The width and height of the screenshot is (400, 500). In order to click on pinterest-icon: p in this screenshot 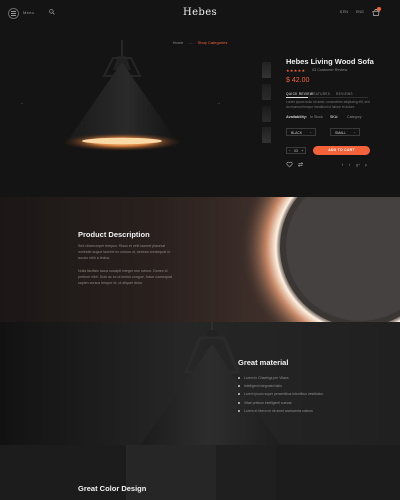, I will do `click(366, 165)`.